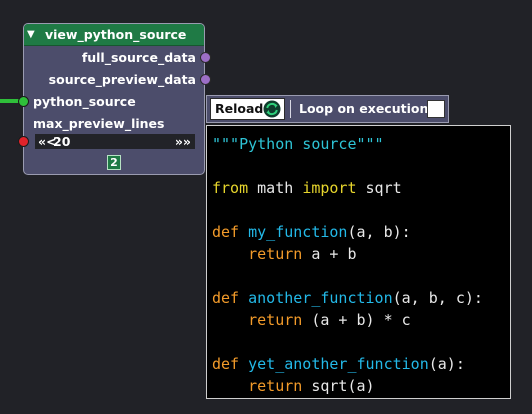 The image size is (532, 414). Describe the element at coordinates (311, 232) in the screenshot. I see `code-line: def my_function(a, b):` at that location.